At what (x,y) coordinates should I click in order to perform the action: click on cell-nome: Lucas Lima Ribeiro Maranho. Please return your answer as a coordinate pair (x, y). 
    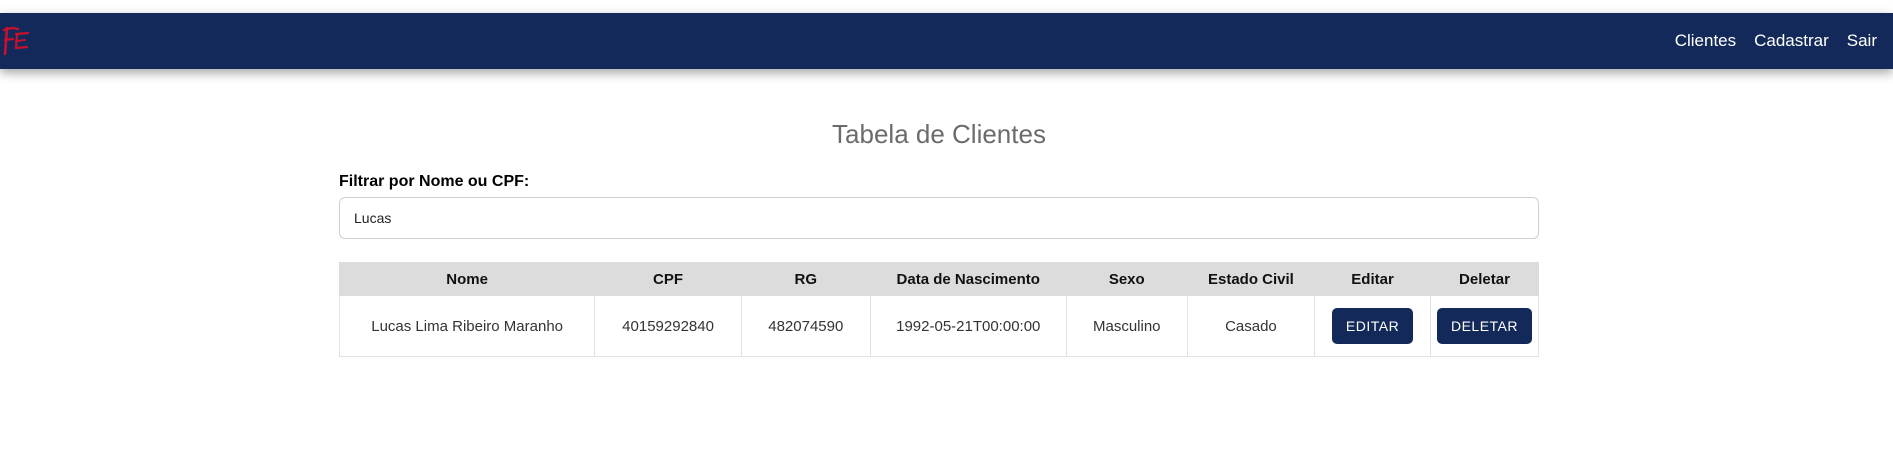
    Looking at the image, I should click on (467, 326).